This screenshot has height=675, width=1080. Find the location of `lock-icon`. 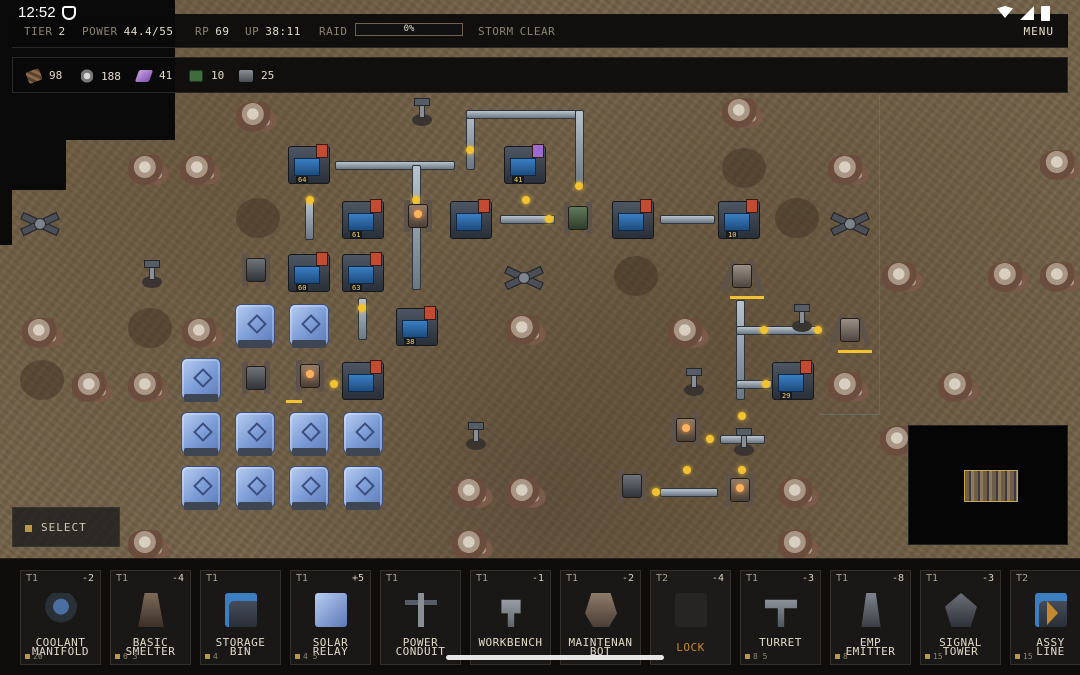

lock-icon is located at coordinates (691, 610).